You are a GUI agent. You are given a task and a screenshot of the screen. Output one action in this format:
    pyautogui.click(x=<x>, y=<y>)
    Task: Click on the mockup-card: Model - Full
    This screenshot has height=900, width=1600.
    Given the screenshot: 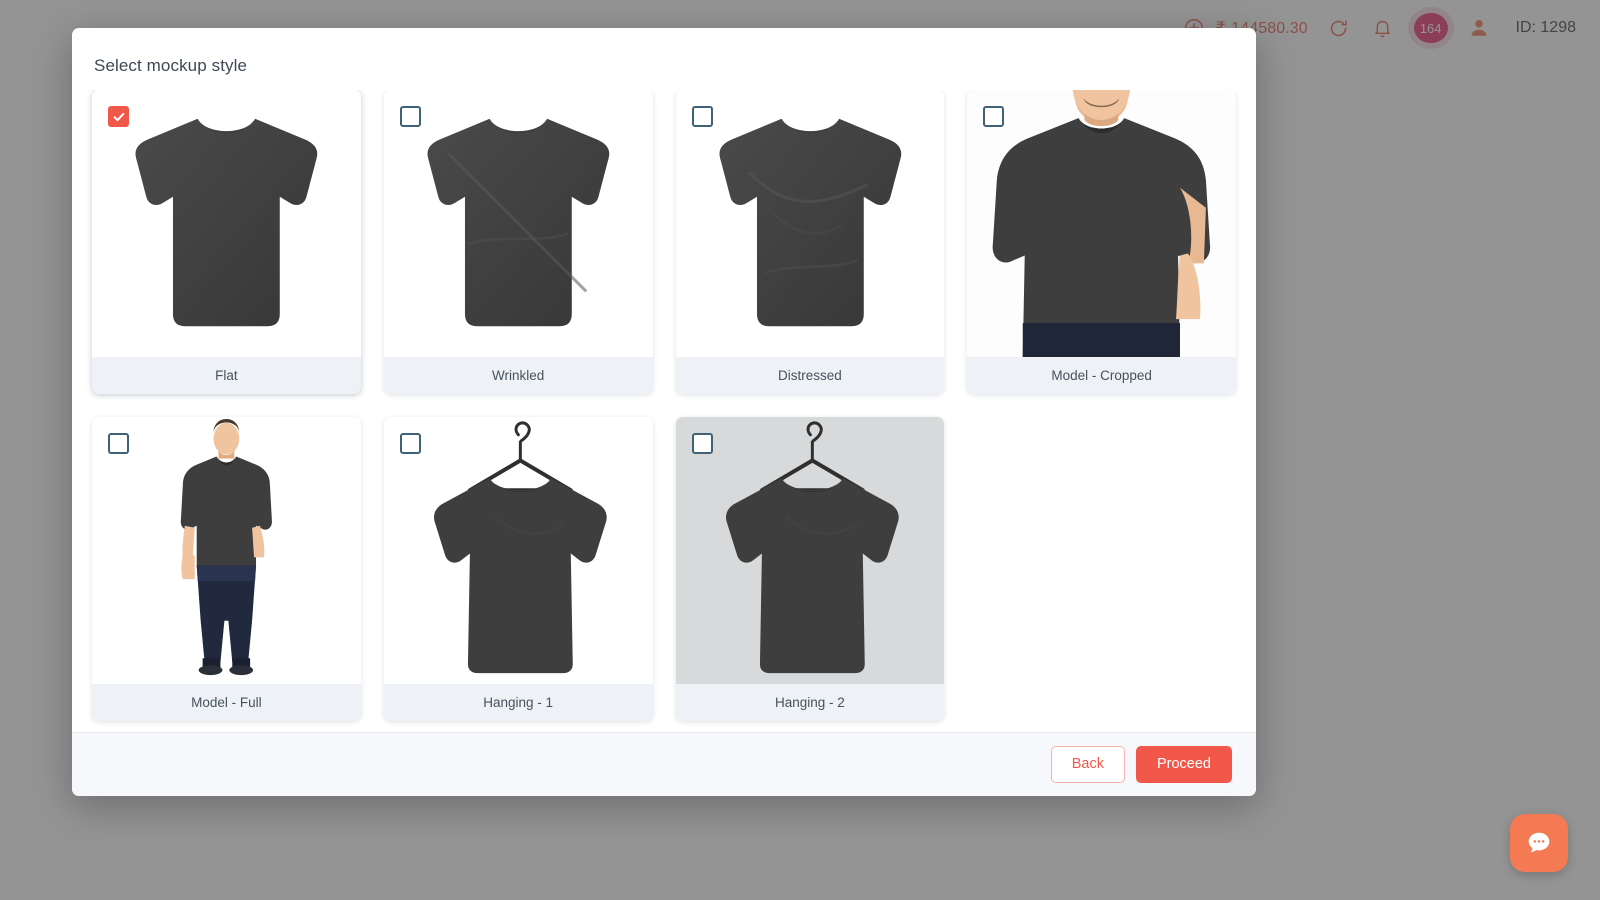 What is the action you would take?
    pyautogui.click(x=226, y=569)
    